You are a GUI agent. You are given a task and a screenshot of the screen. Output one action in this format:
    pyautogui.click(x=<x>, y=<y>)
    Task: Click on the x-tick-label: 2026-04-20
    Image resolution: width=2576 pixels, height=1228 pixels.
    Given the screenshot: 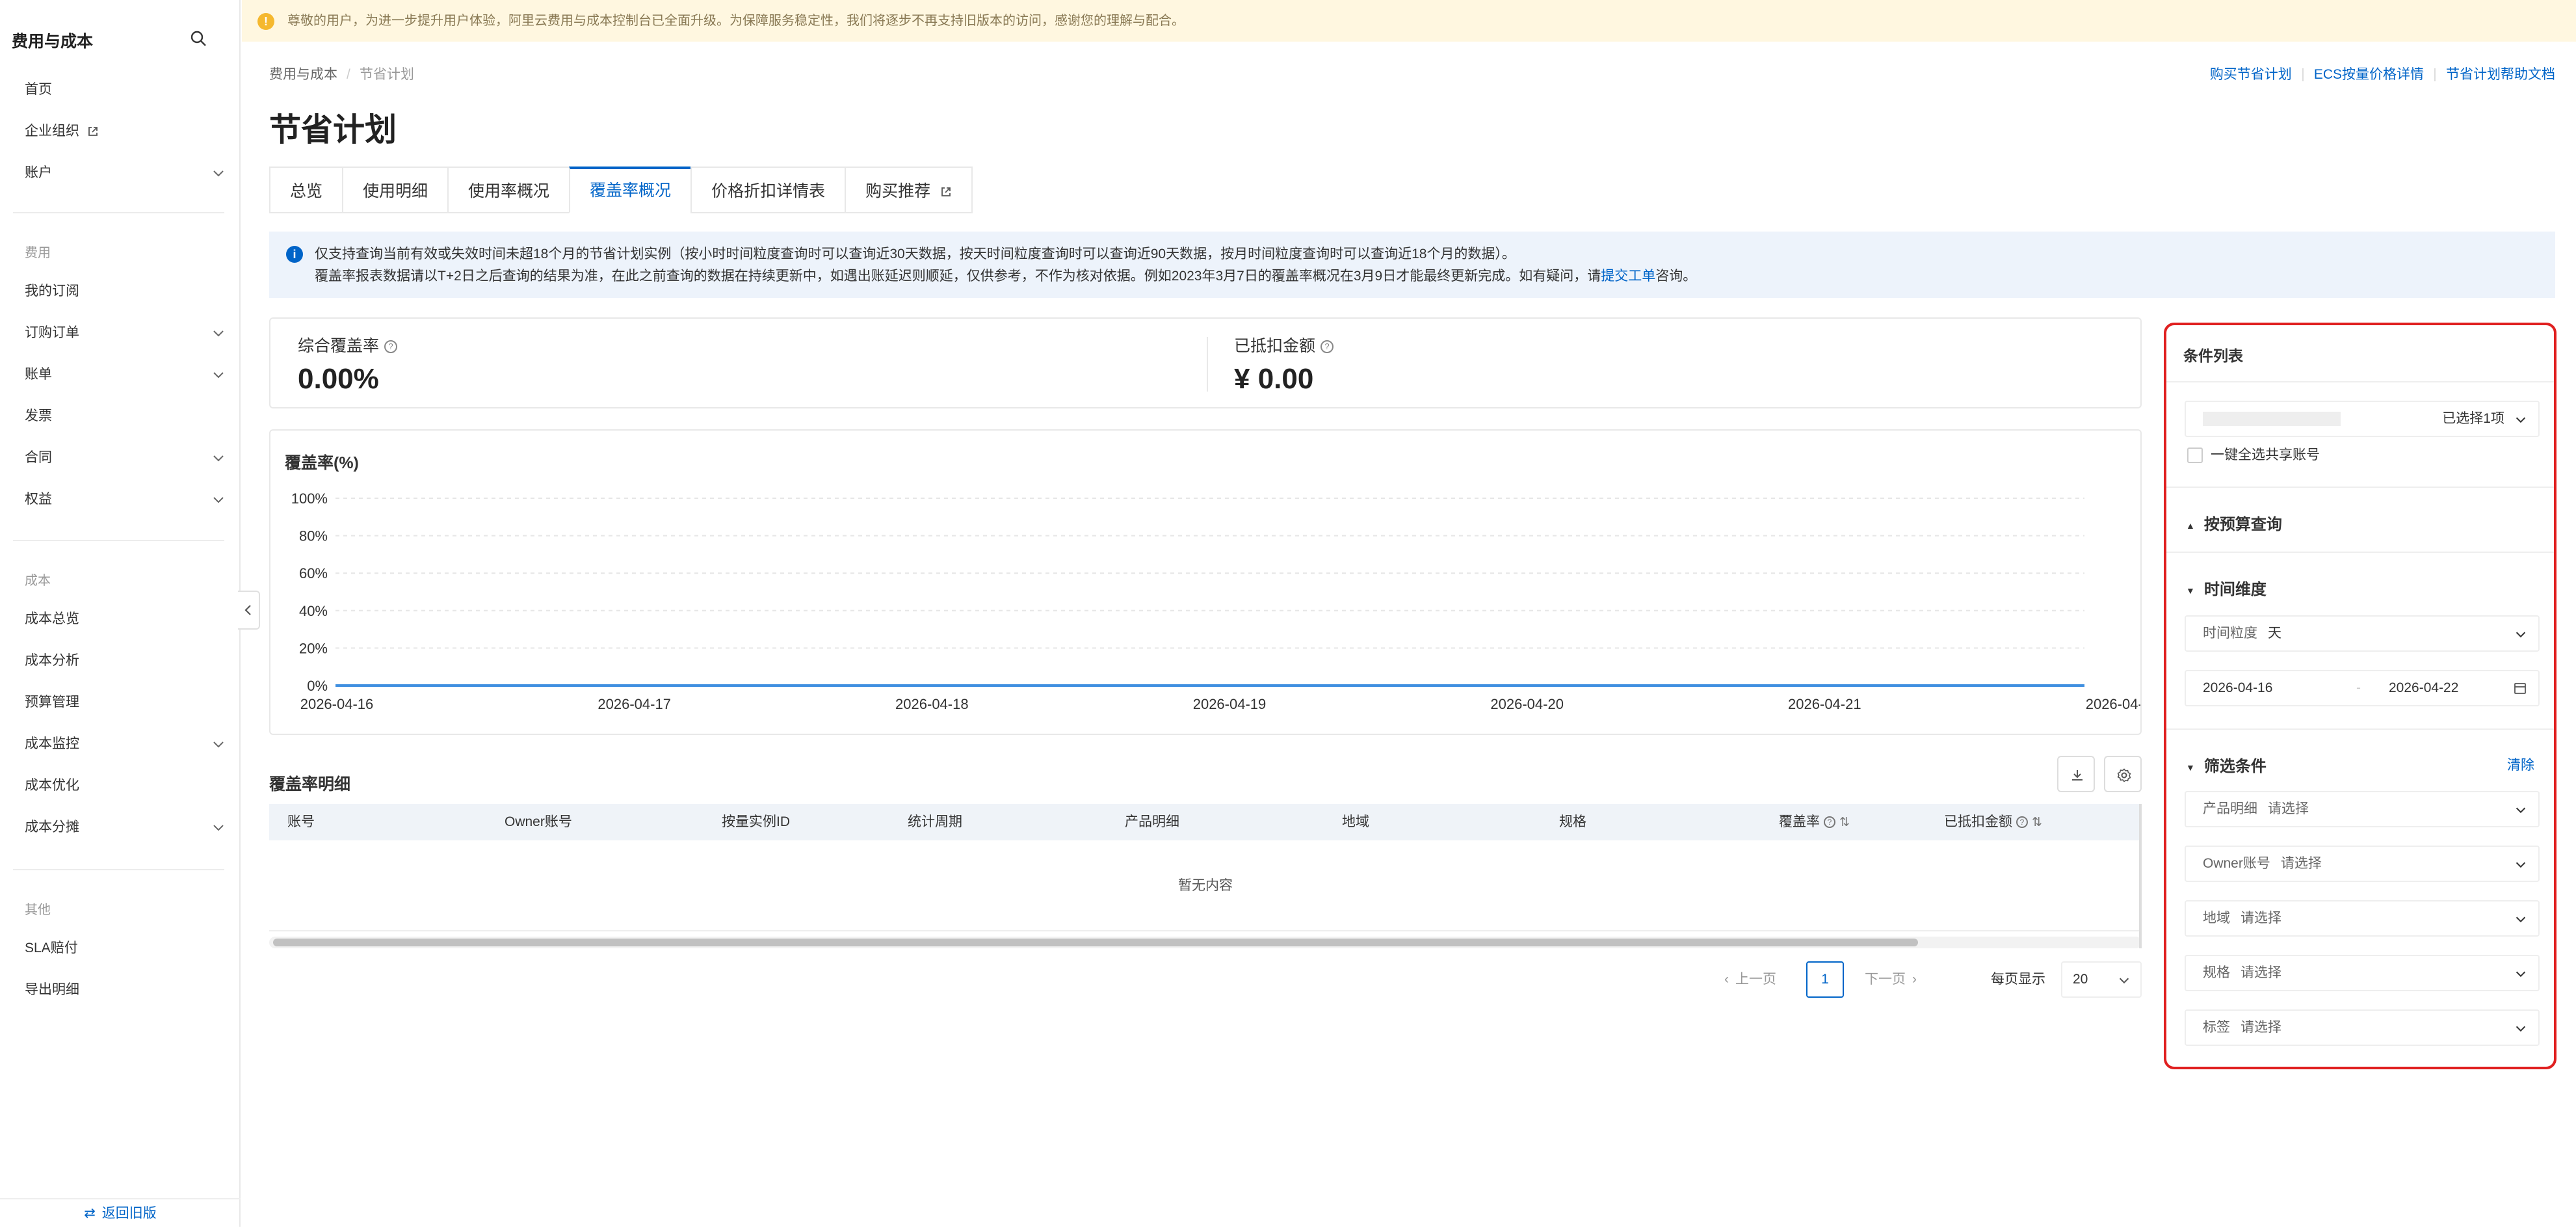 What is the action you would take?
    pyautogui.click(x=1527, y=704)
    